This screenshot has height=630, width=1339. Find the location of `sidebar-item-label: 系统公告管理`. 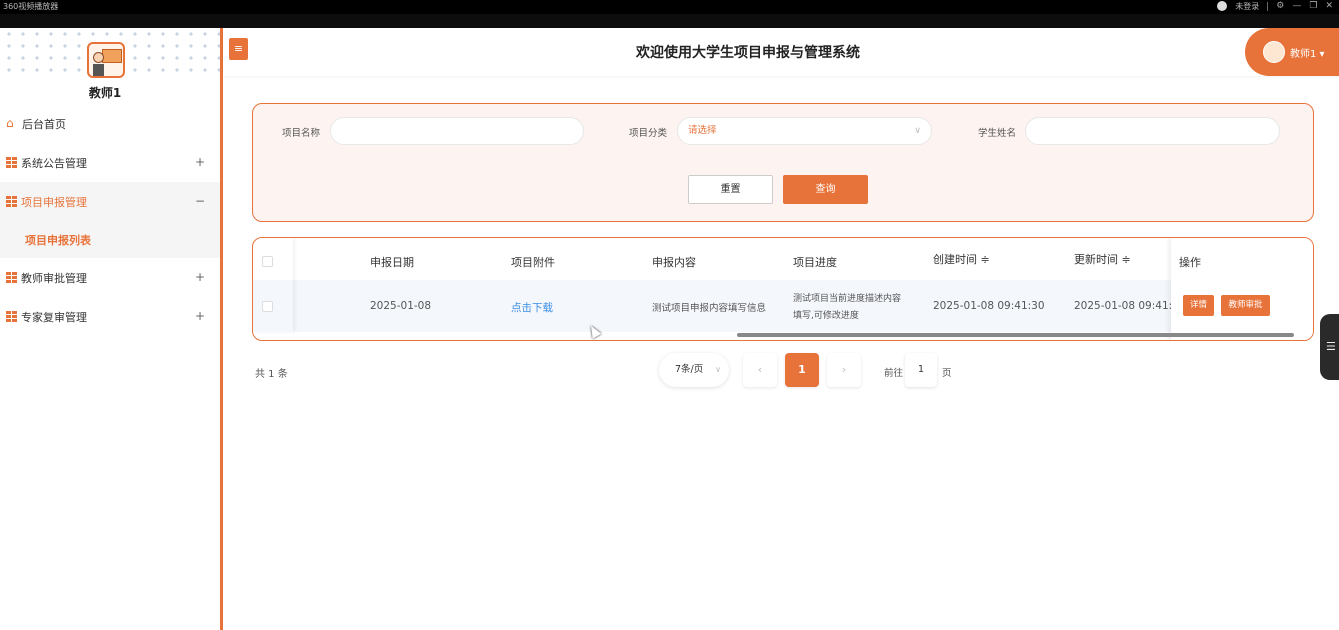

sidebar-item-label: 系统公告管理 is located at coordinates (54, 163).